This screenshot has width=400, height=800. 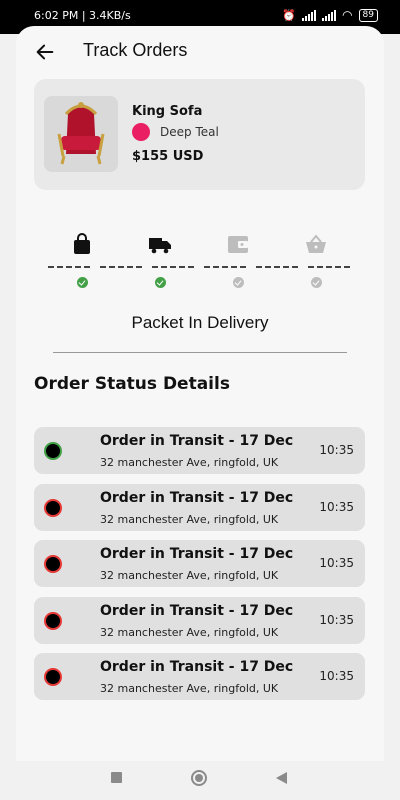 I want to click on recents-square-icon, so click(x=116, y=777).